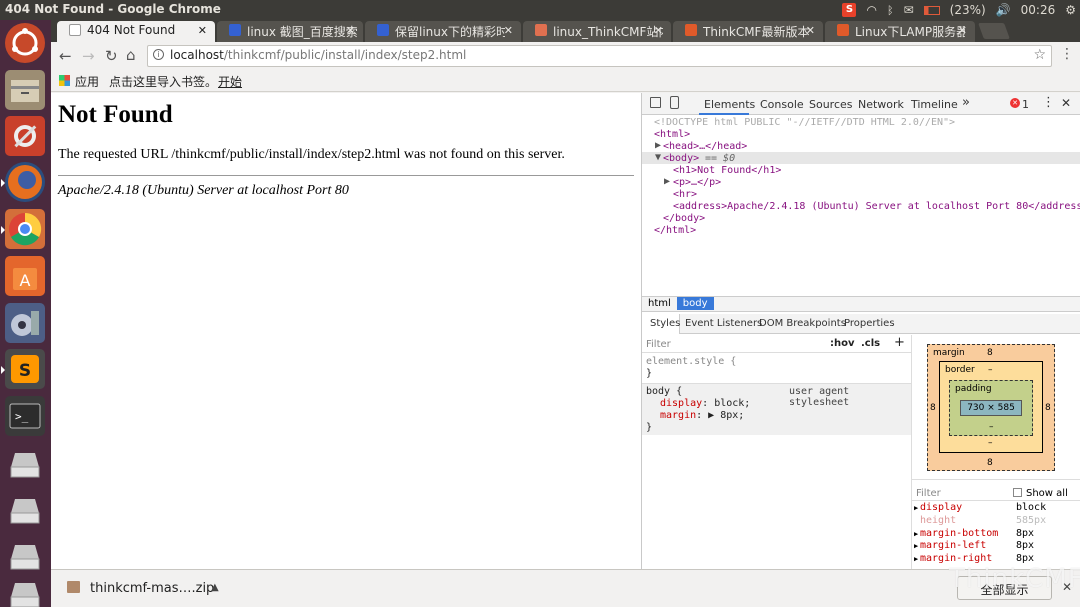 This screenshot has width=1080, height=607. Describe the element at coordinates (996, 521) in the screenshot. I see `computed-row: height 585px` at that location.